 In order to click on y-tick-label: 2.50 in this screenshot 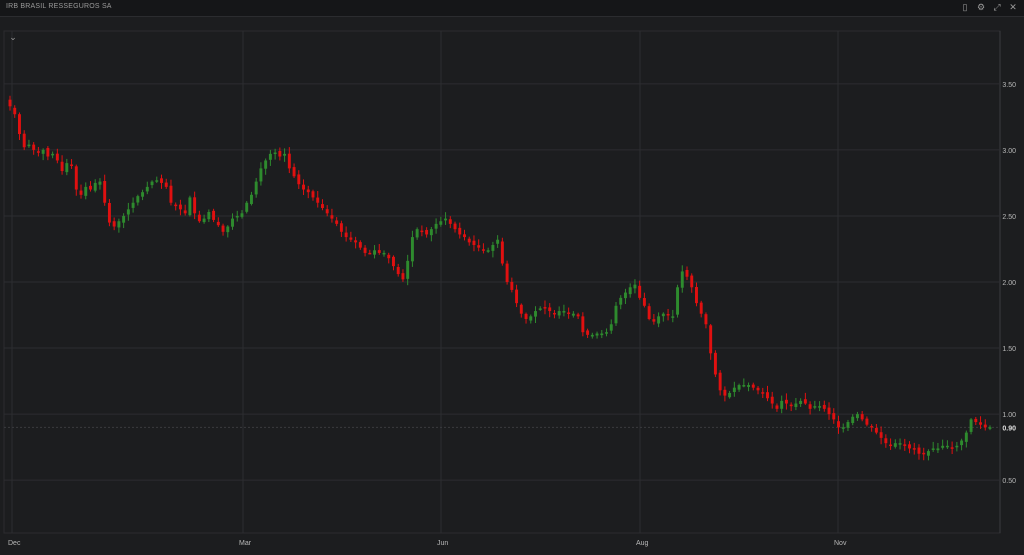, I will do `click(1009, 217)`.